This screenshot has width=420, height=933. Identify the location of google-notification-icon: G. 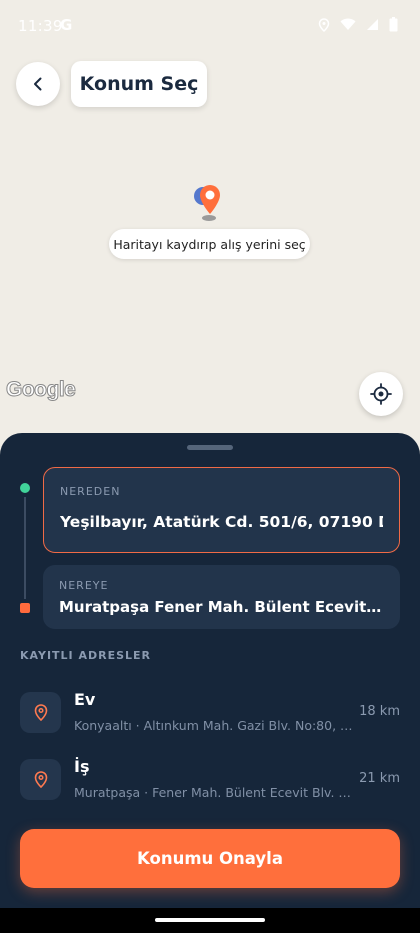
(66, 25).